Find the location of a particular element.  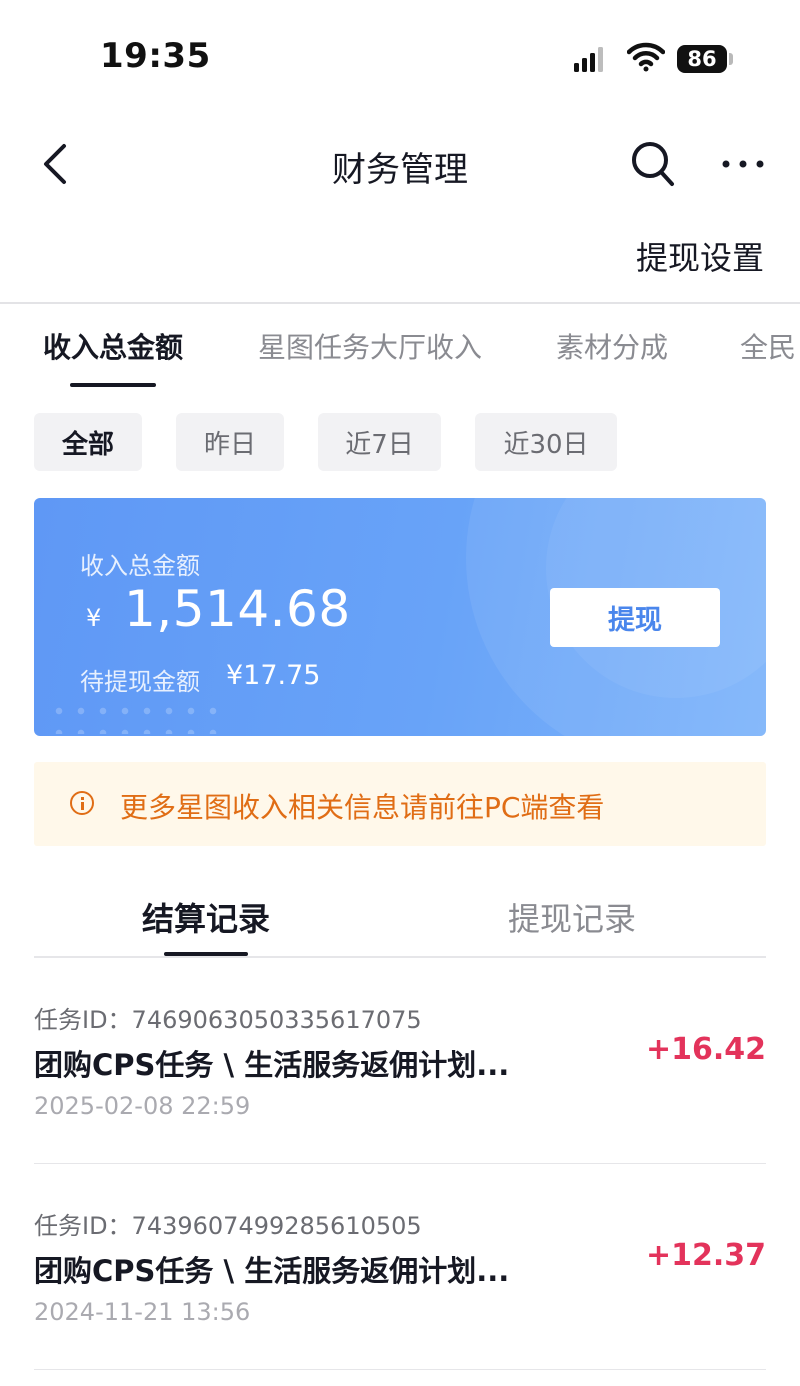

withdraw-settings-link: 提现设置 is located at coordinates (700, 256).